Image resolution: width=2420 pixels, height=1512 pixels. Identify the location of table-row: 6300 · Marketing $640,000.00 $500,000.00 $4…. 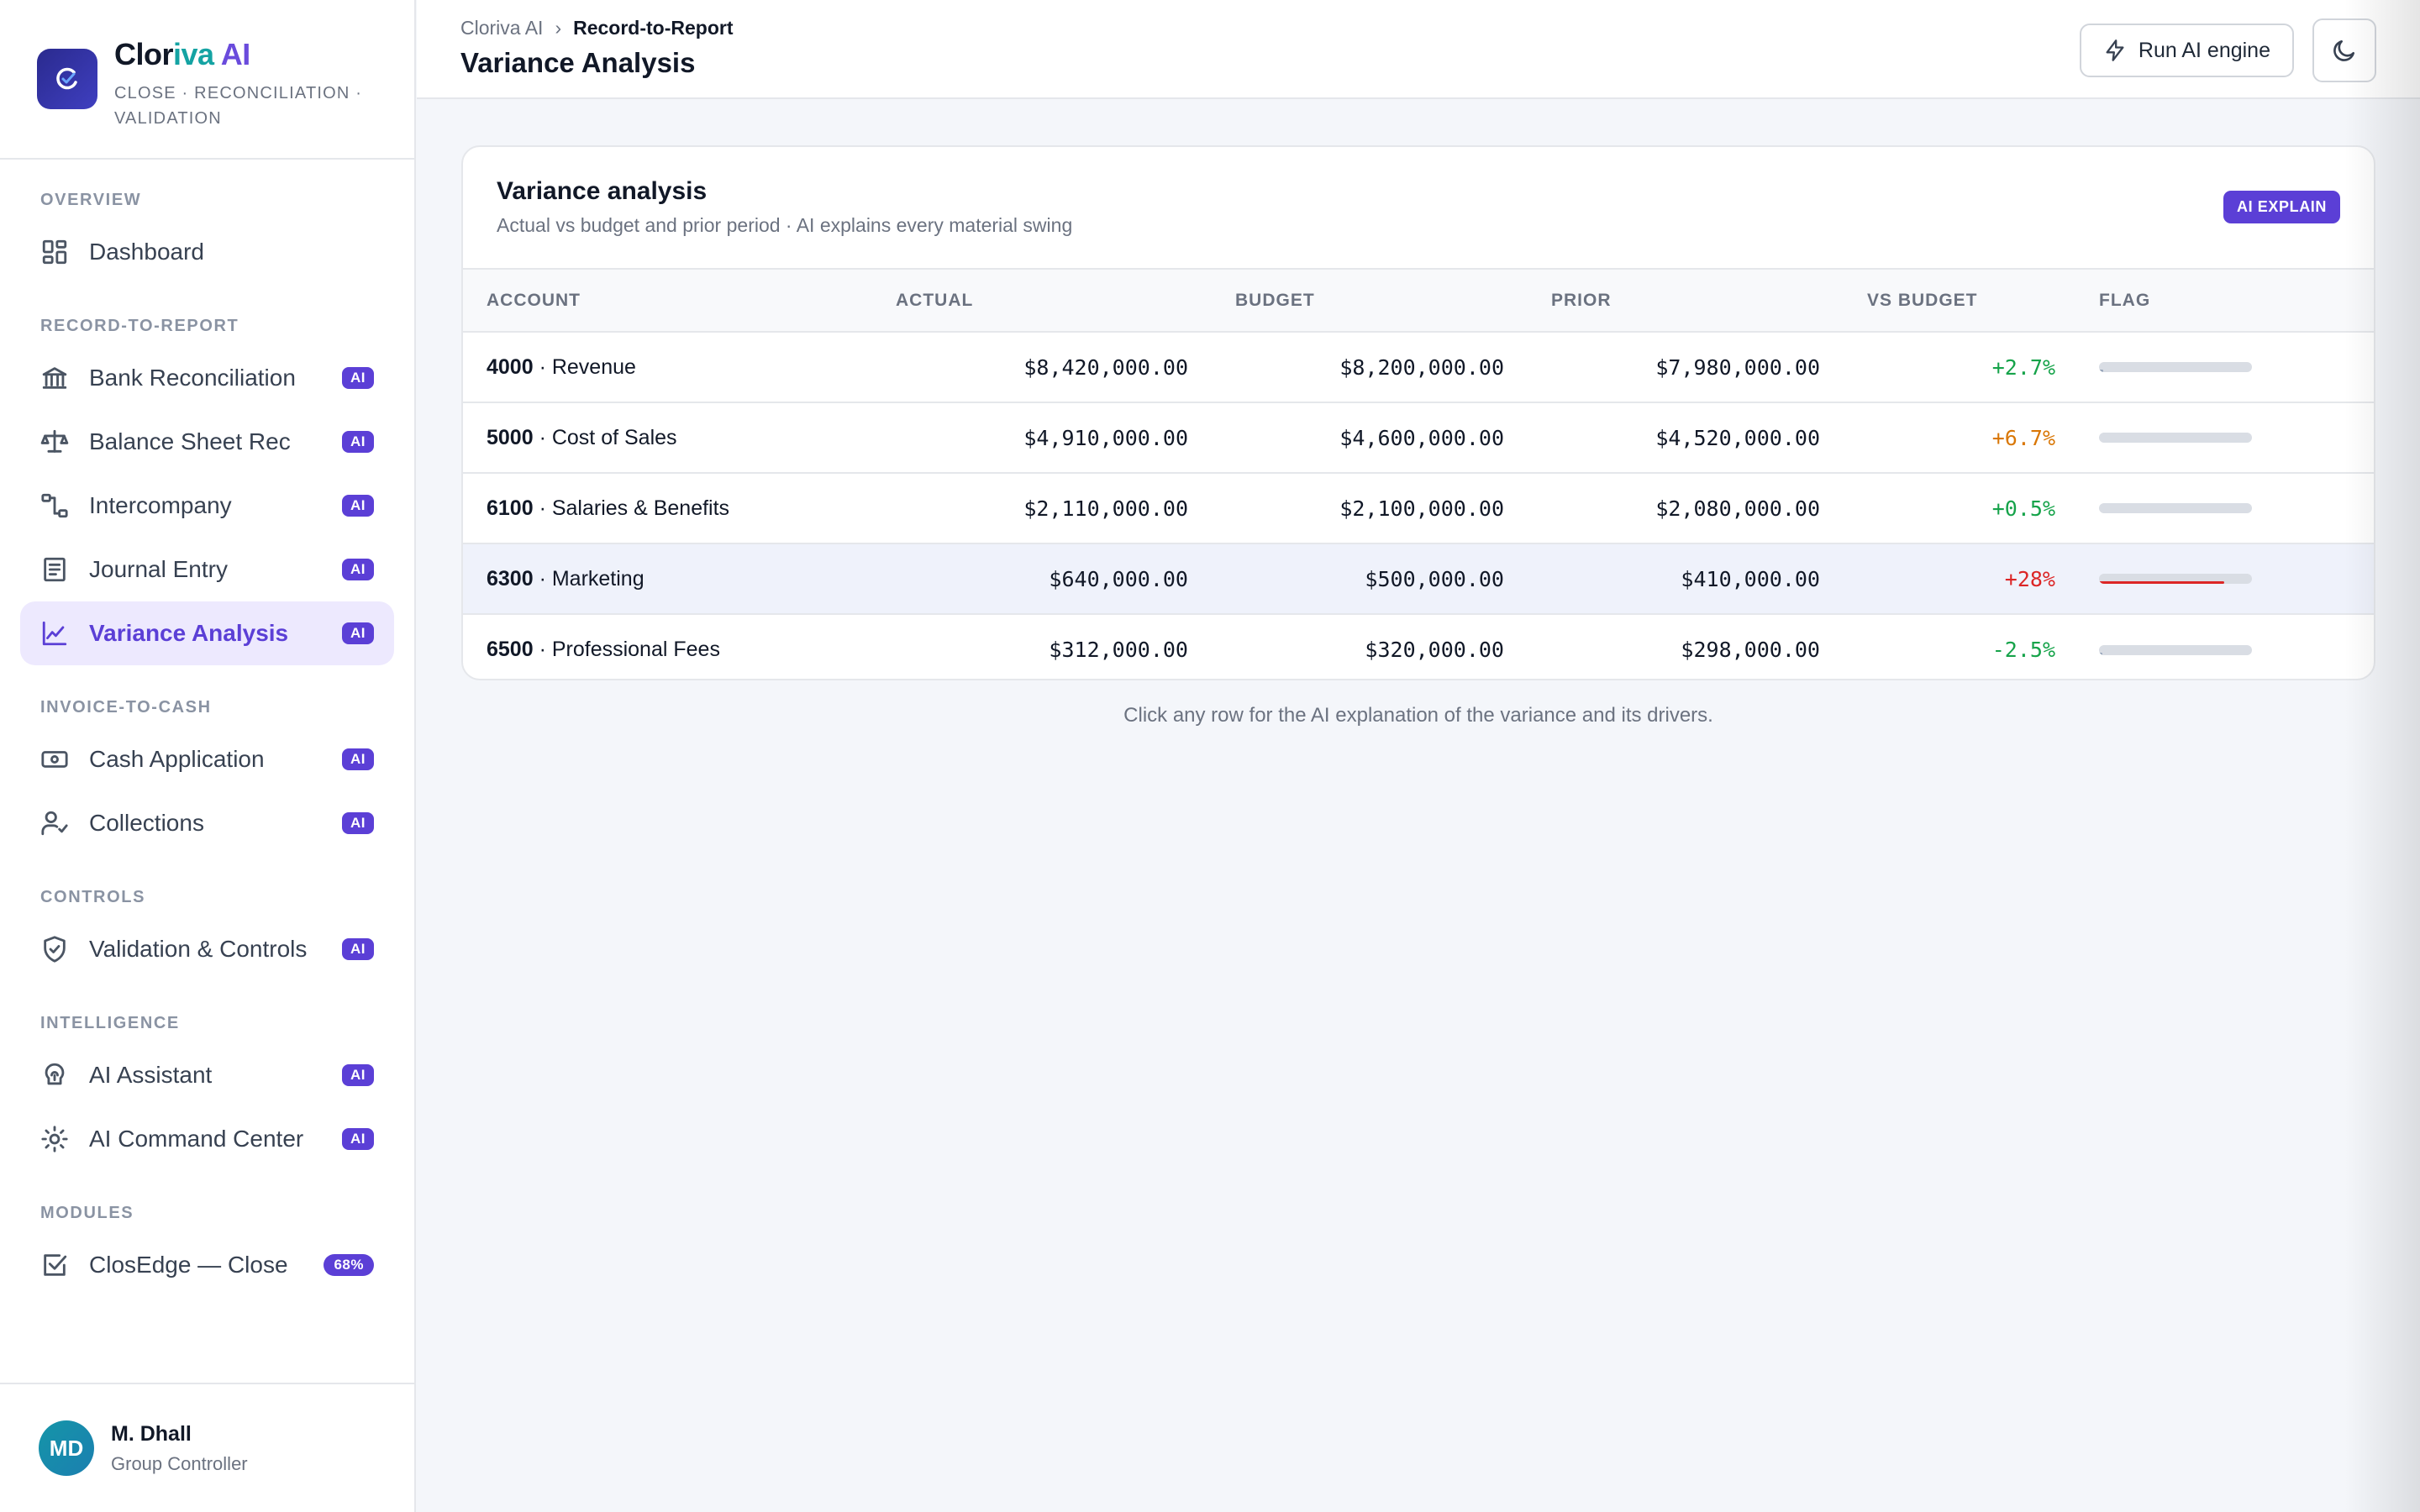
(1418, 578).